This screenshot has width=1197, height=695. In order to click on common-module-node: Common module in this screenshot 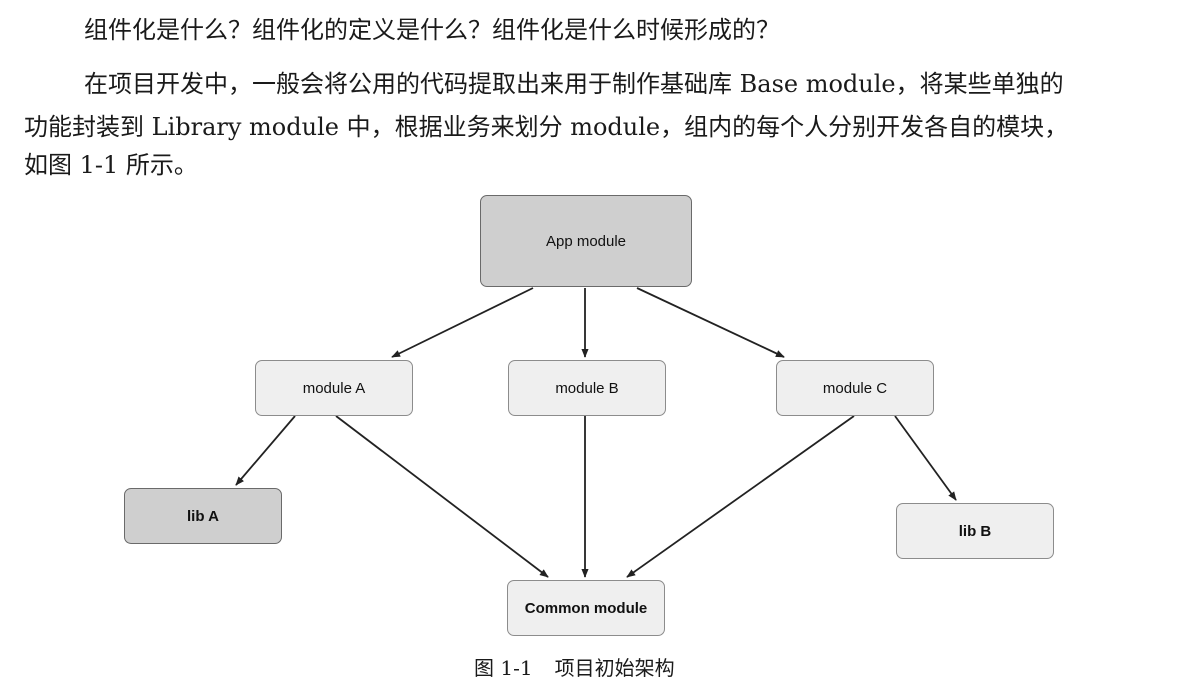, I will do `click(586, 608)`.